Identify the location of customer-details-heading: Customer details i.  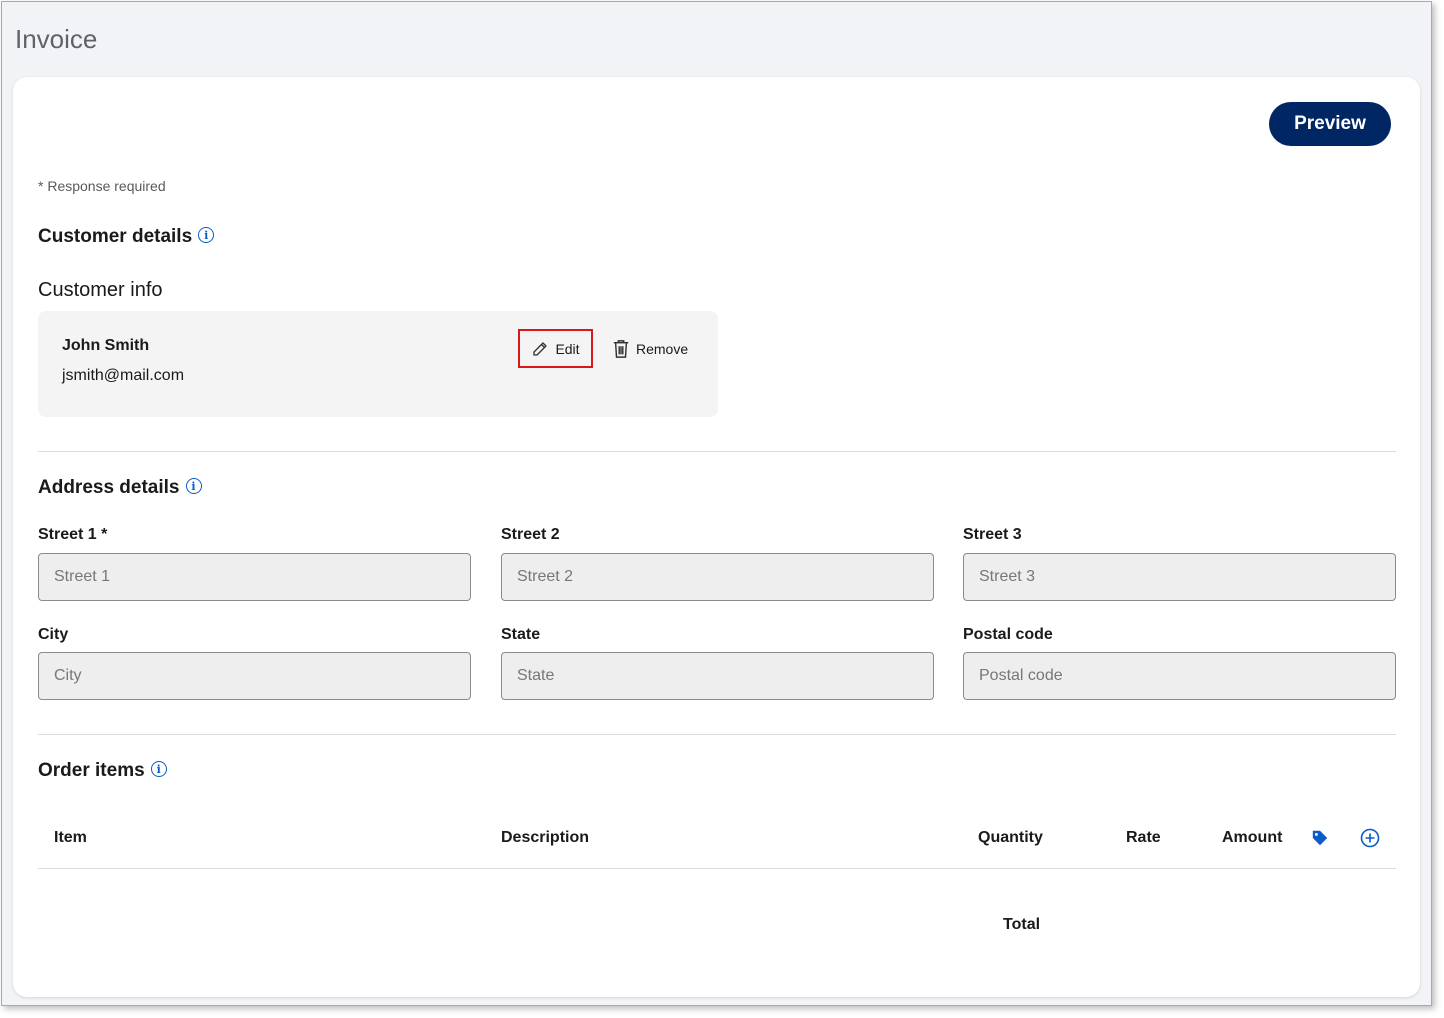
(126, 237).